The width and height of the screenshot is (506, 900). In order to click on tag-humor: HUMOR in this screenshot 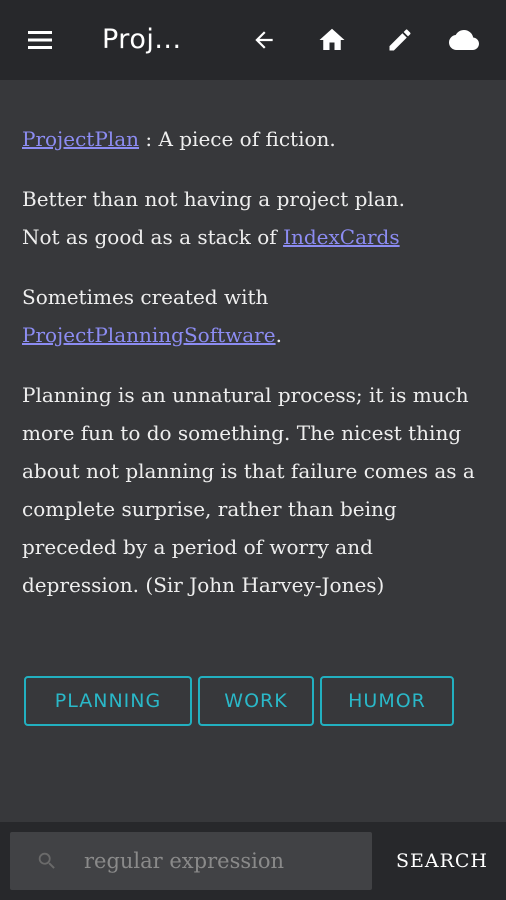, I will do `click(387, 701)`.